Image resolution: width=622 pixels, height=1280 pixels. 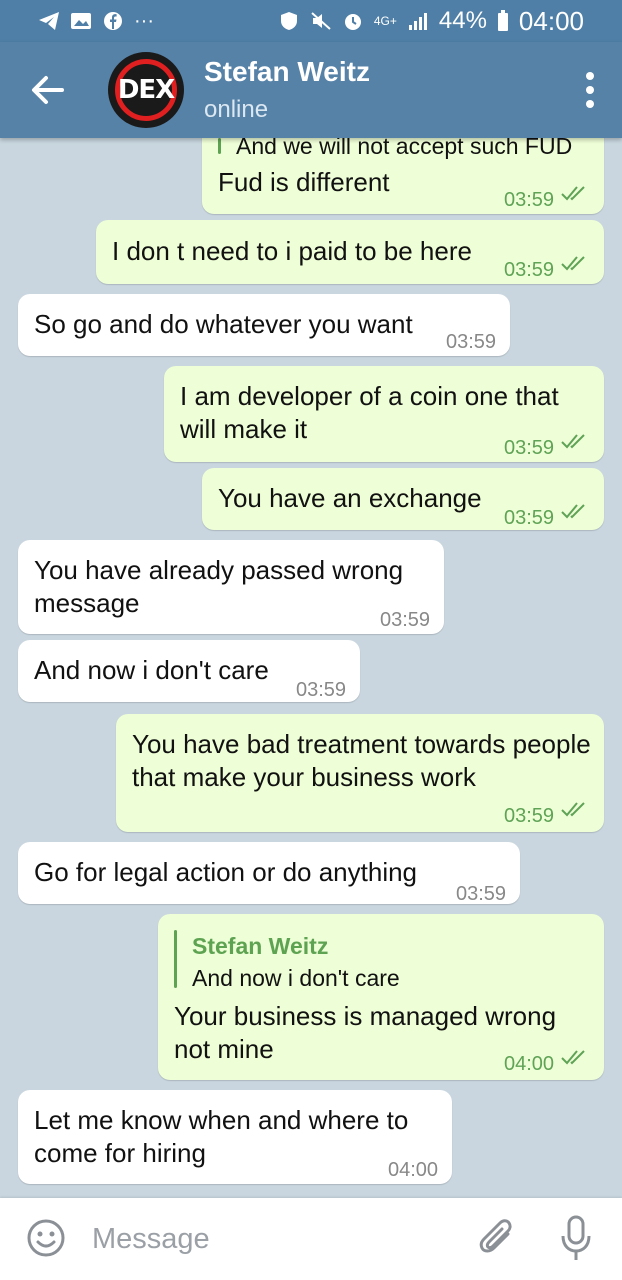 What do you see at coordinates (288, 21) in the screenshot?
I see `security-icon` at bounding box center [288, 21].